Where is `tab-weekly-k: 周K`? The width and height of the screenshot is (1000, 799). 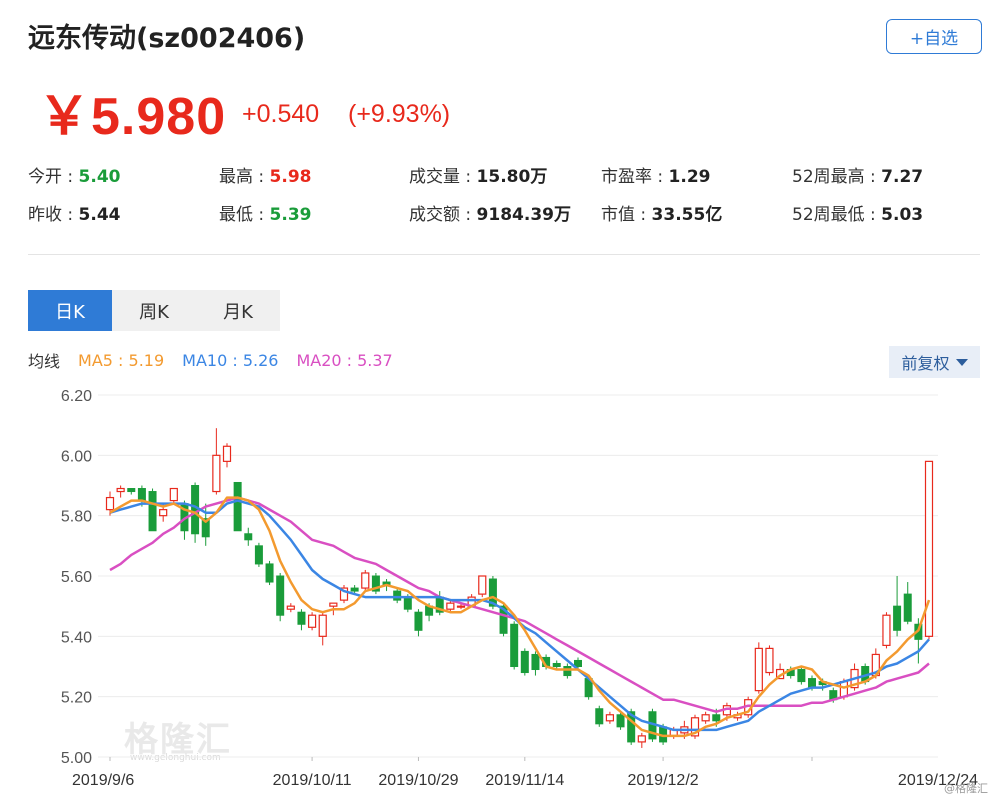
tab-weekly-k: 周K is located at coordinates (154, 310).